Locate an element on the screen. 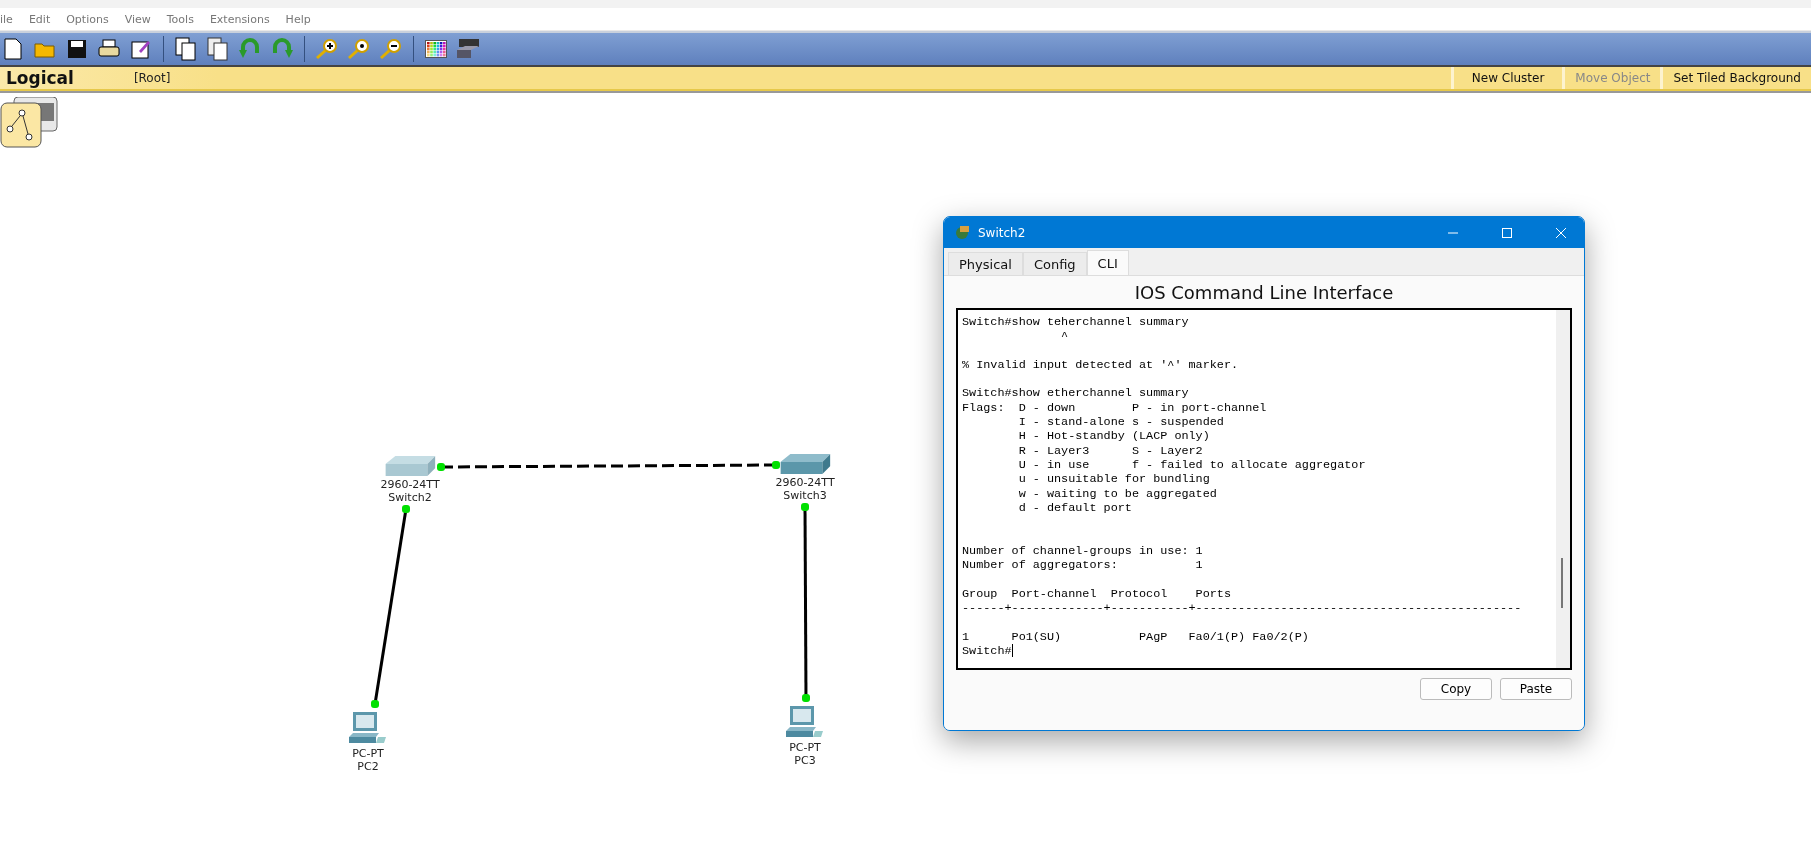  redo-arrow-icon is located at coordinates (282, 49).